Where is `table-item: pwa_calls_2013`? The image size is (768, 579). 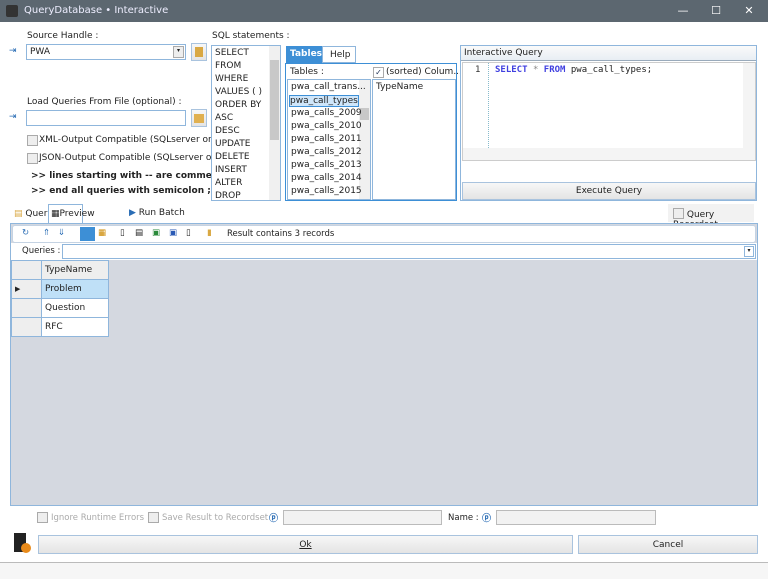 table-item: pwa_calls_2013 is located at coordinates (326, 165).